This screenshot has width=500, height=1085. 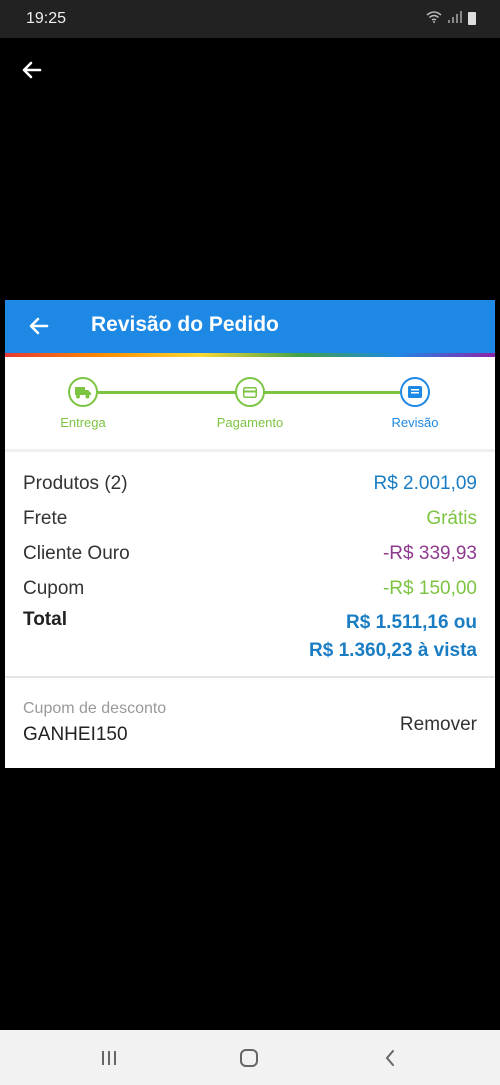 I want to click on step-pagamento, so click(x=250, y=392).